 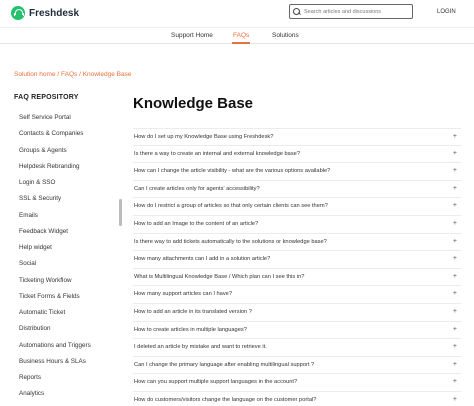 What do you see at coordinates (69, 170) in the screenshot?
I see `sidebar-item: Helpdesk Rebranding` at bounding box center [69, 170].